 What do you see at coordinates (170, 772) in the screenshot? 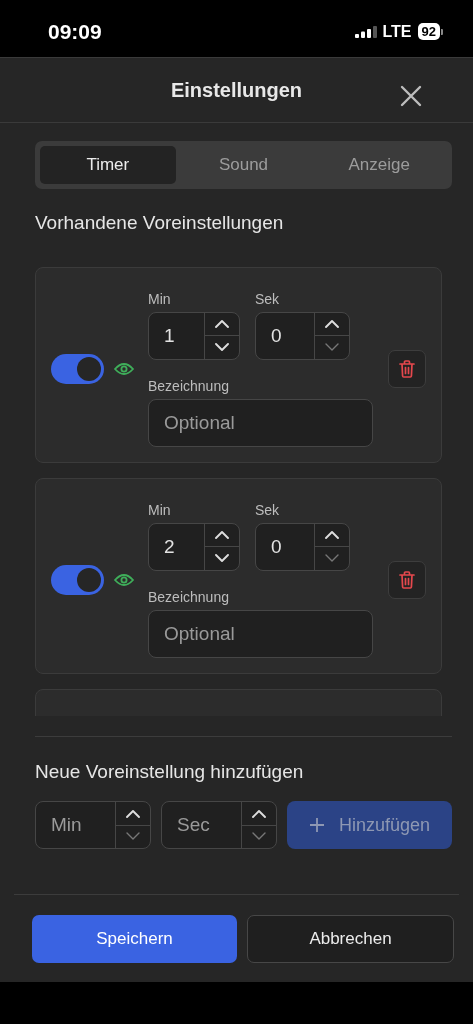
I see `section-heading: Neue Voreinstellung hinzufügen` at bounding box center [170, 772].